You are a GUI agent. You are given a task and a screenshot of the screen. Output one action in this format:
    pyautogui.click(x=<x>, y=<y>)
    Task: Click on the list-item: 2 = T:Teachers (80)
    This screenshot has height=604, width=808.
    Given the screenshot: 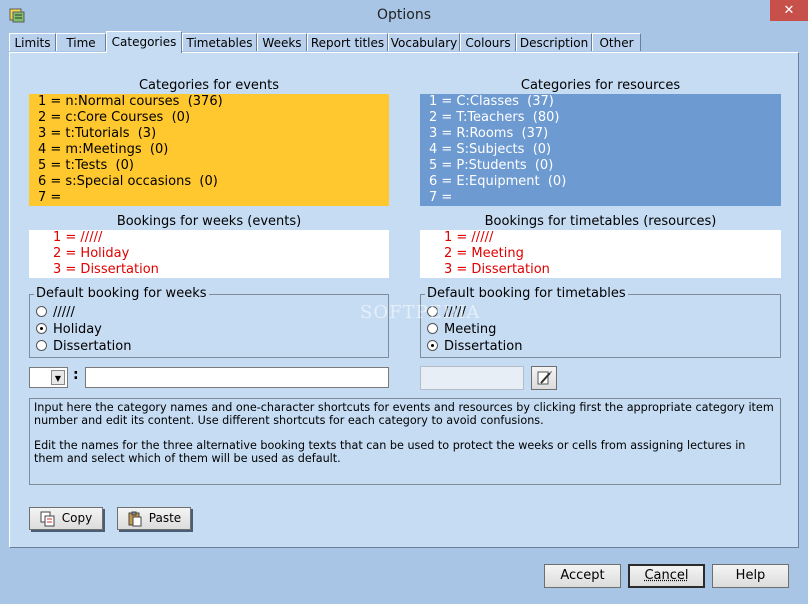 What is the action you would take?
    pyautogui.click(x=605, y=118)
    